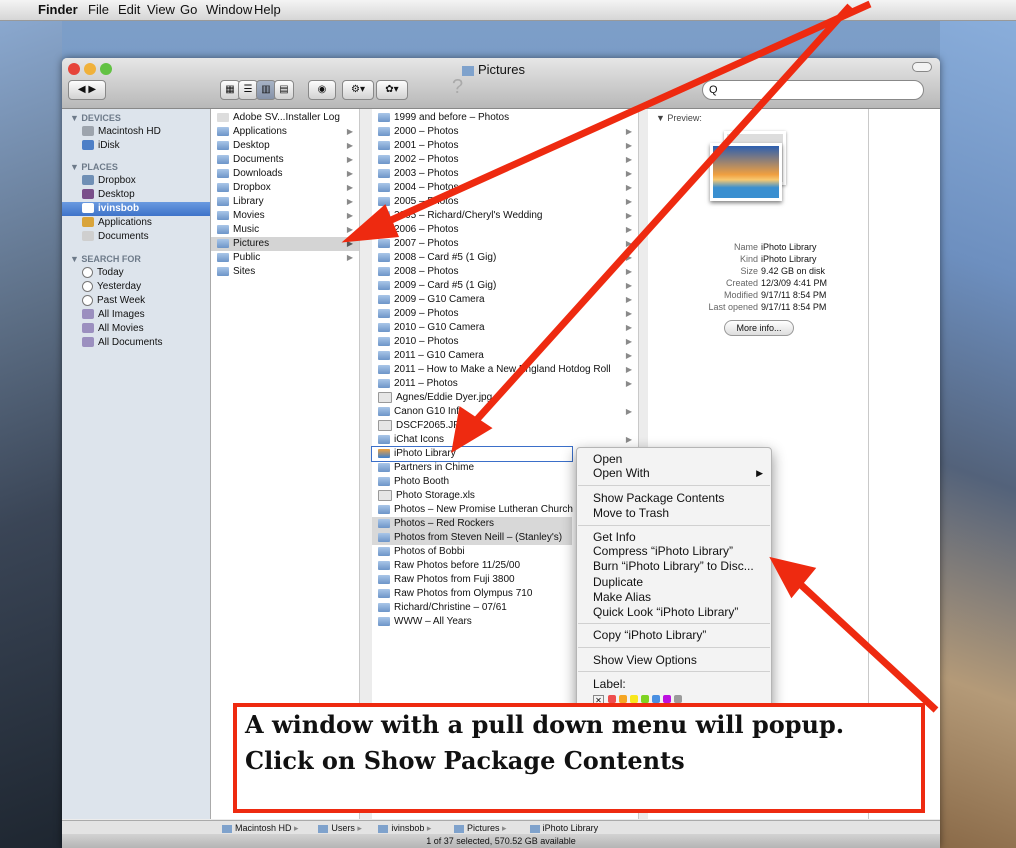  What do you see at coordinates (370, 223) in the screenshot?
I see `arrowhead-icon` at bounding box center [370, 223].